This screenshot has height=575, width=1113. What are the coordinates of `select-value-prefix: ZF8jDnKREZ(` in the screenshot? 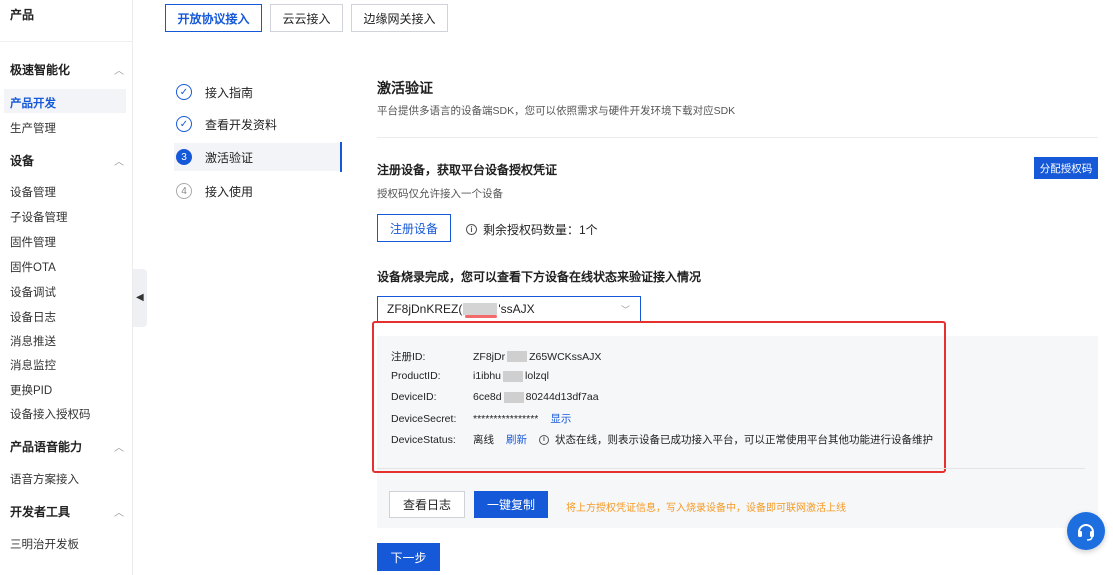 It's located at (425, 309).